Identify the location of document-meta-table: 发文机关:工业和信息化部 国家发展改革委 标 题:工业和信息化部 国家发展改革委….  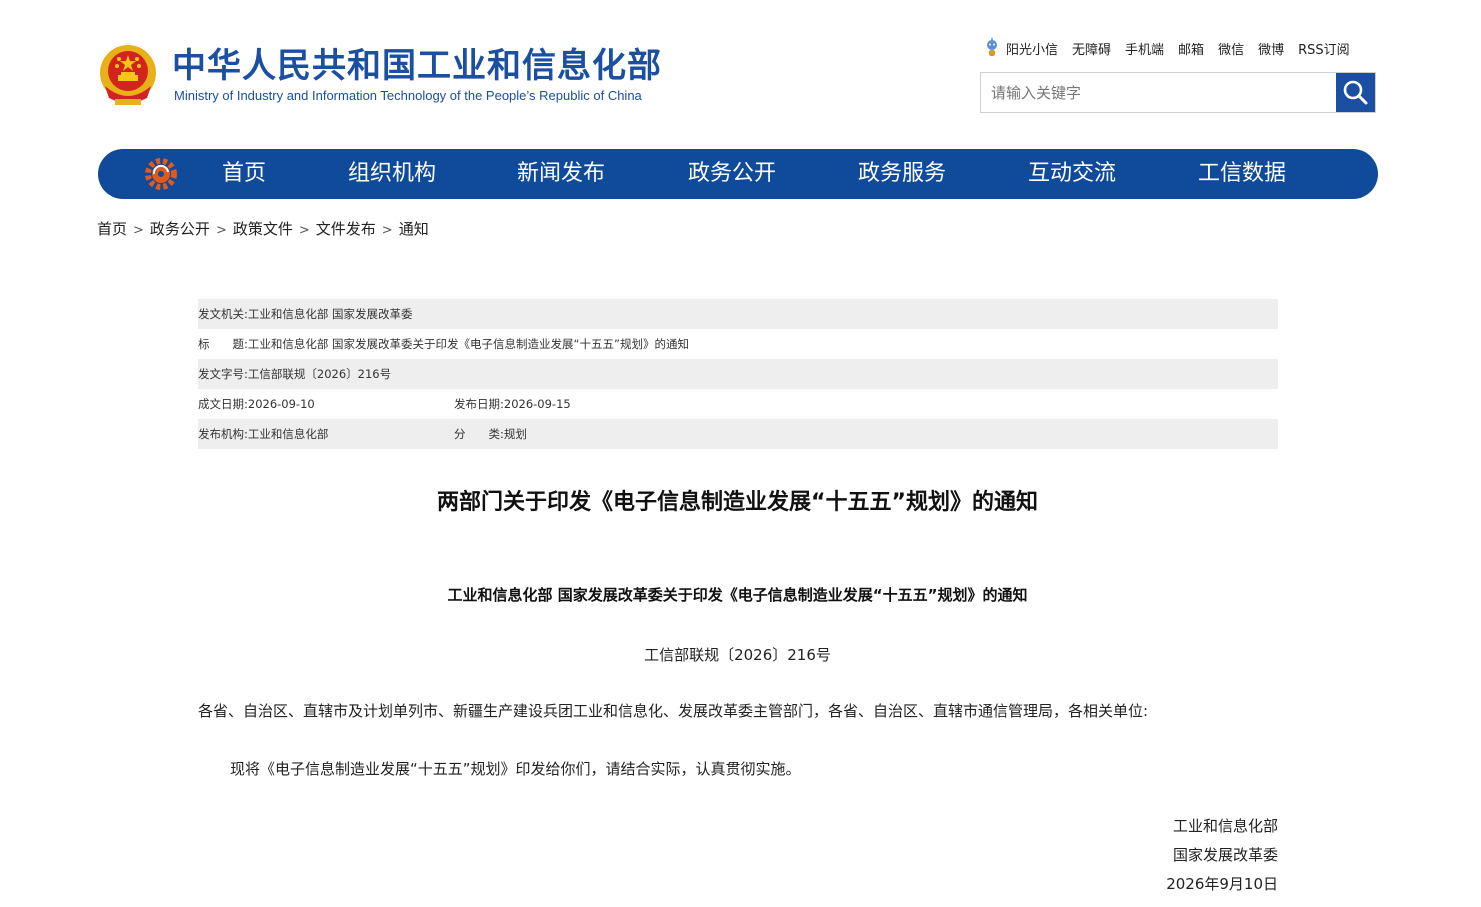
(738, 374).